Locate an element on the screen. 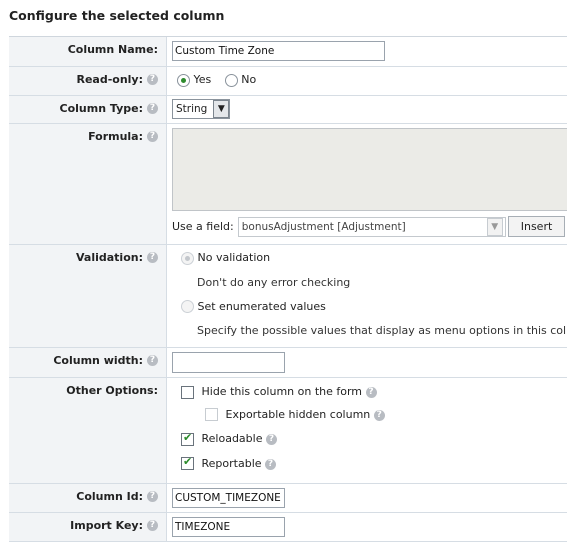  no-validation-radio is located at coordinates (187, 258).